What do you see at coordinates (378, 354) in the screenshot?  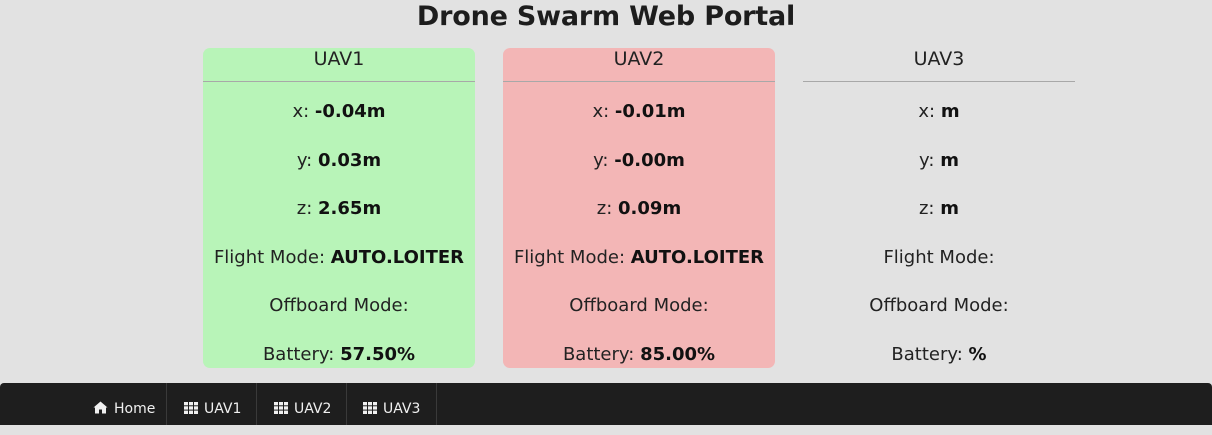 I see `battery-value: 57.50%` at bounding box center [378, 354].